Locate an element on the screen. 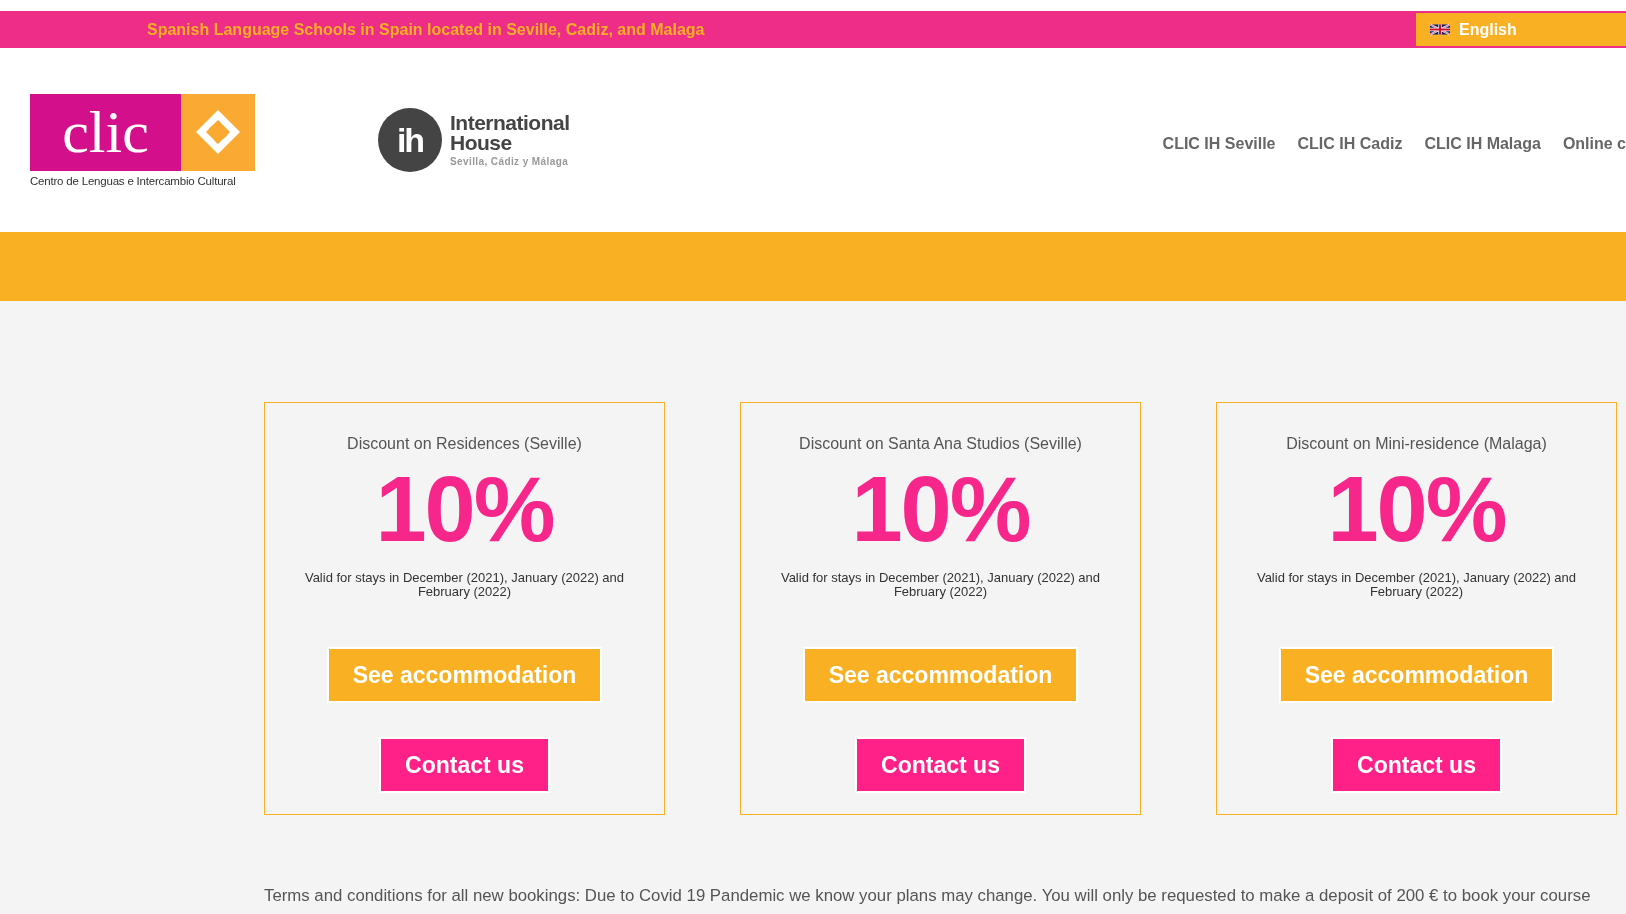 This screenshot has width=1626, height=914. logo-mark: ih is located at coordinates (410, 140).